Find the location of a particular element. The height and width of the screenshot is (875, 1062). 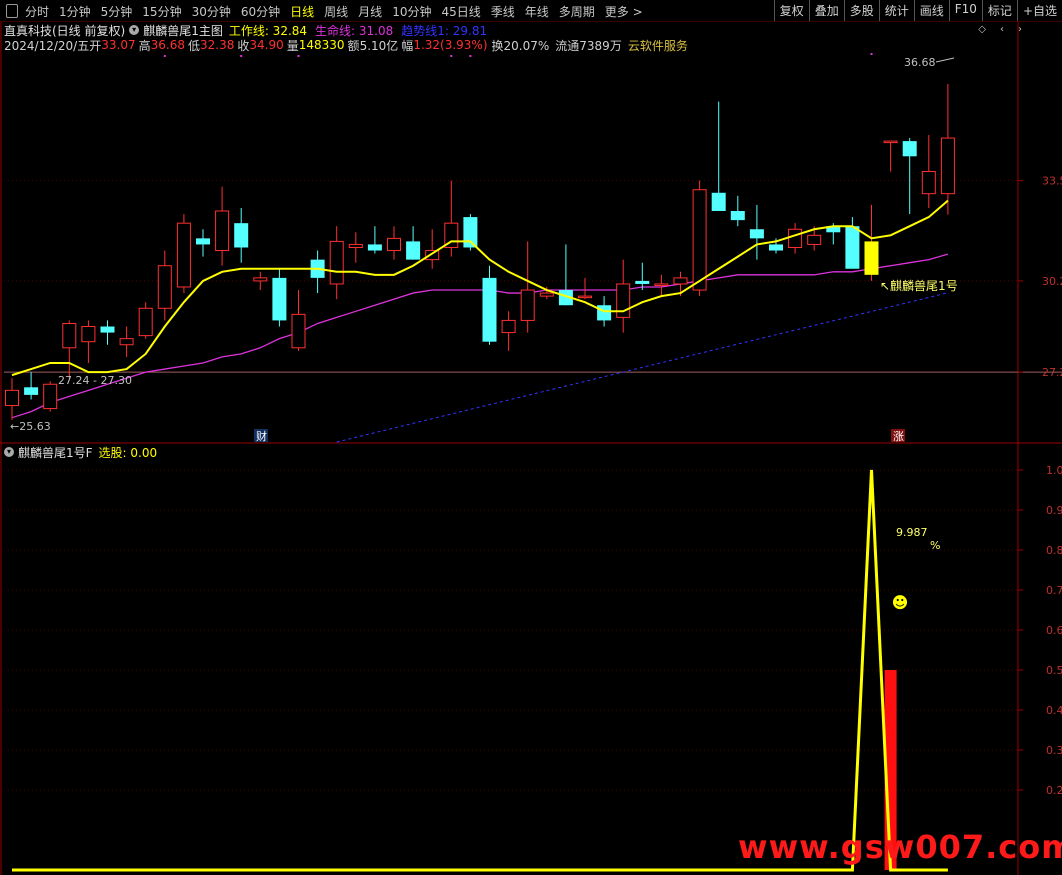

sub-y-tick-label: 0.4 is located at coordinates (1054, 710).